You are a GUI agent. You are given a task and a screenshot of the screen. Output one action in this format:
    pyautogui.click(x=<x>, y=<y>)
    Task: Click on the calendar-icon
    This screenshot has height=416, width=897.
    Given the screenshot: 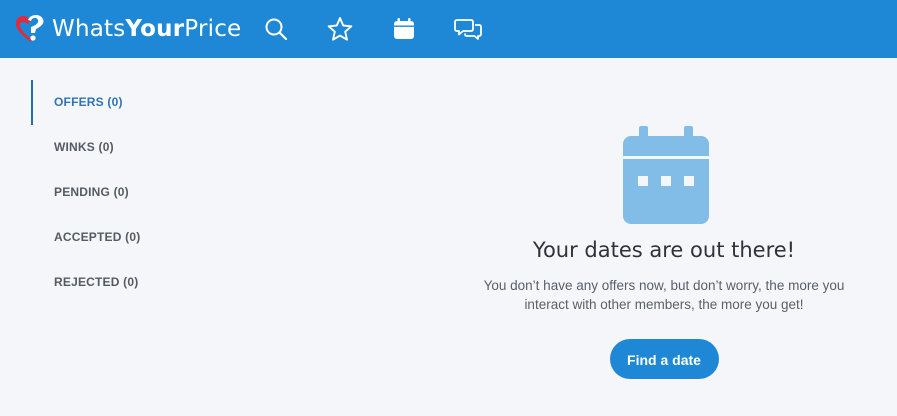 What is the action you would take?
    pyautogui.click(x=404, y=28)
    